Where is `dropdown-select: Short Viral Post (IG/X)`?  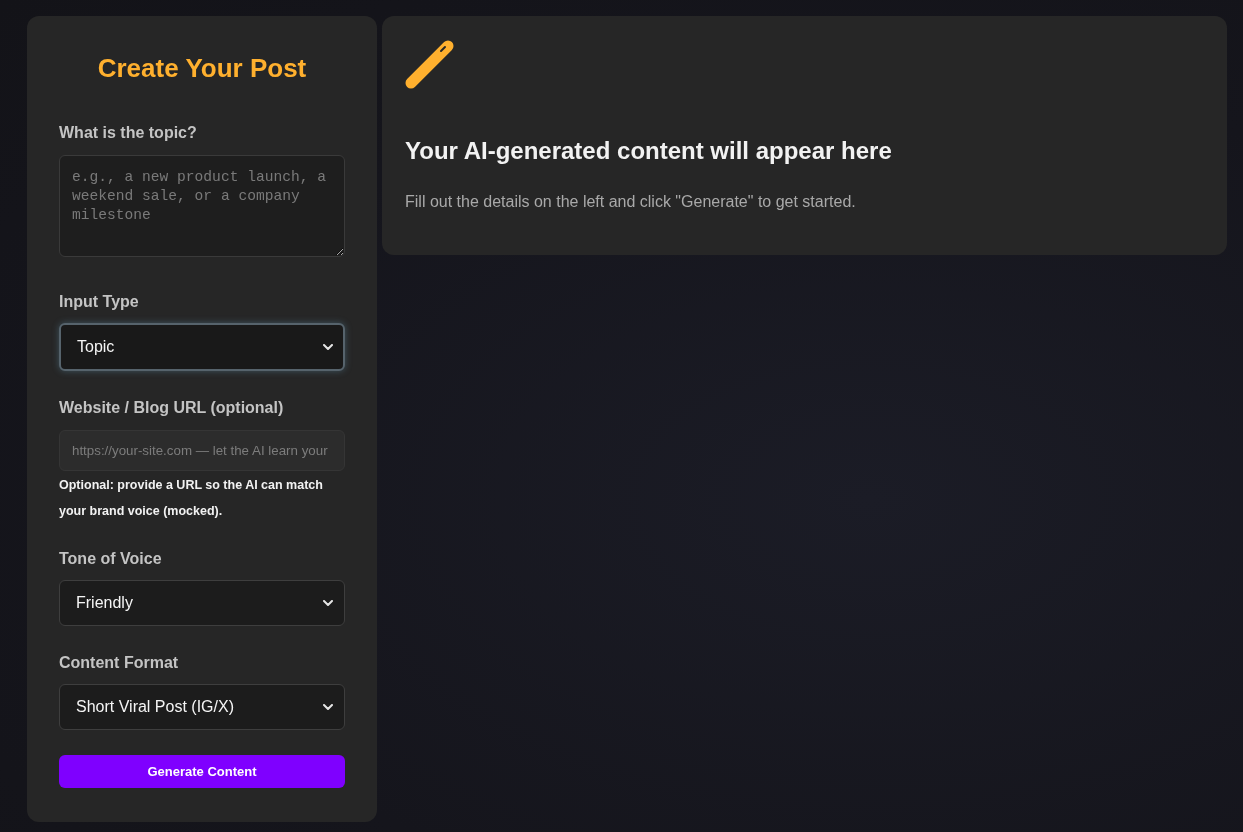
dropdown-select: Short Viral Post (IG/X) is located at coordinates (202, 707).